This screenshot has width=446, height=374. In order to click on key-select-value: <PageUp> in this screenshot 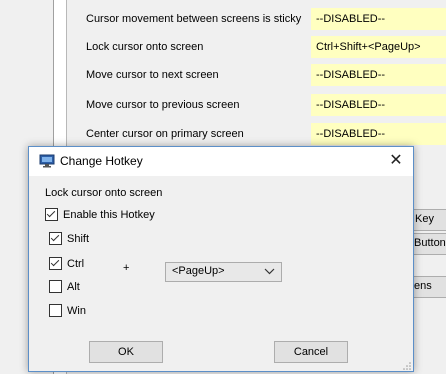, I will do `click(198, 271)`.